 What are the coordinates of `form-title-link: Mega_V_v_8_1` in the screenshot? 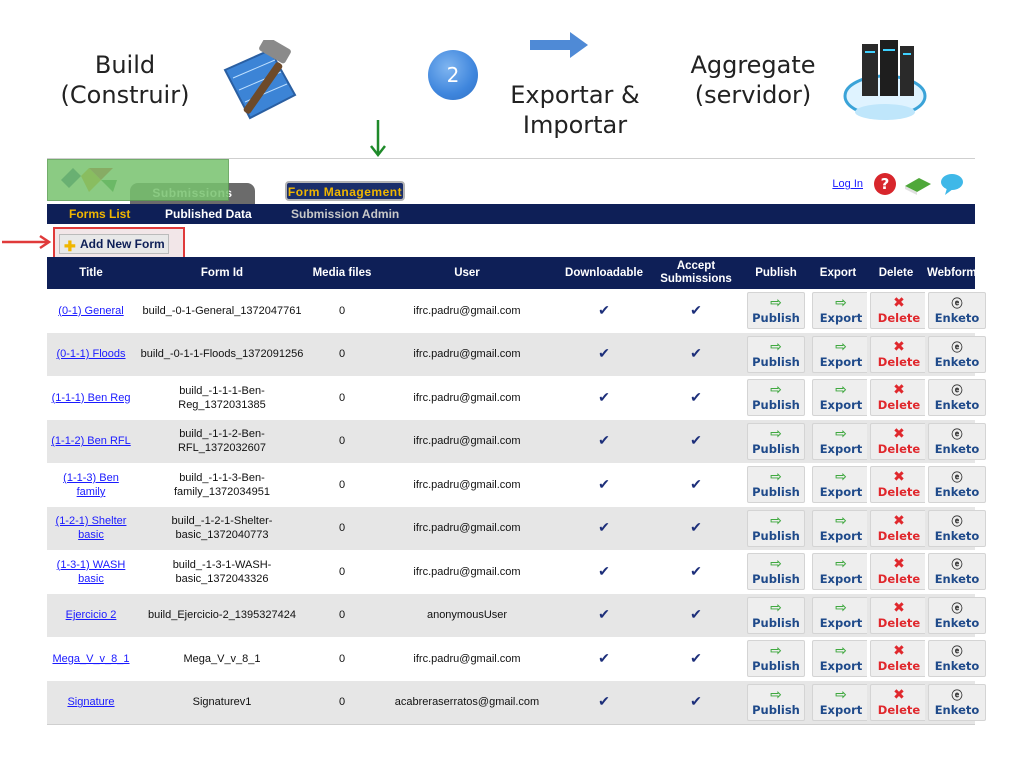 It's located at (90, 659).